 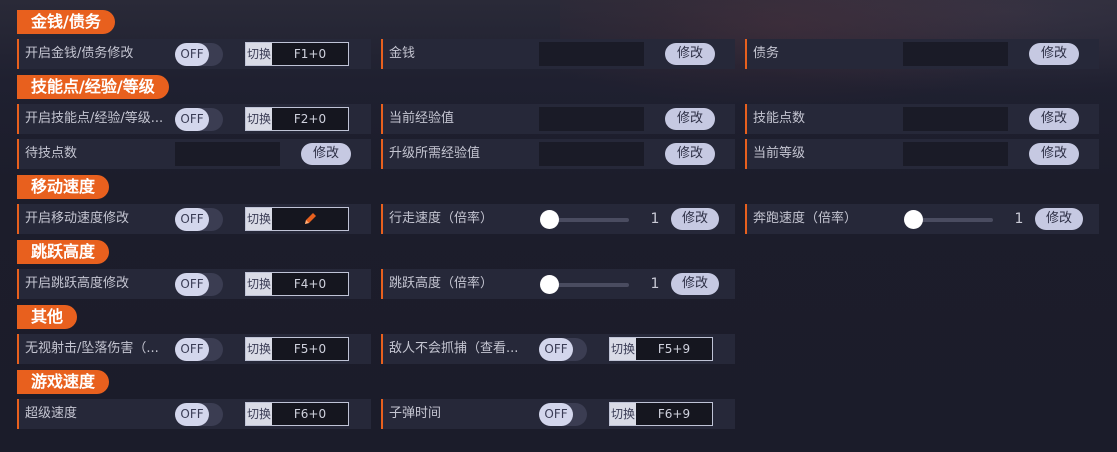 What do you see at coordinates (77, 218) in the screenshot?
I see `move-toggle-label: 开启移动速度修改` at bounding box center [77, 218].